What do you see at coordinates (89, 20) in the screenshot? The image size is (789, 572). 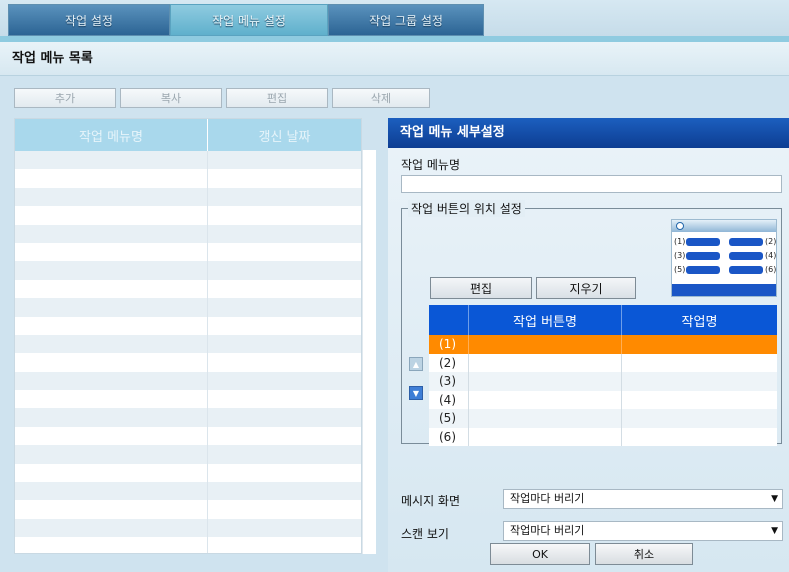 I see `tab-job-settings: 작업 설정` at bounding box center [89, 20].